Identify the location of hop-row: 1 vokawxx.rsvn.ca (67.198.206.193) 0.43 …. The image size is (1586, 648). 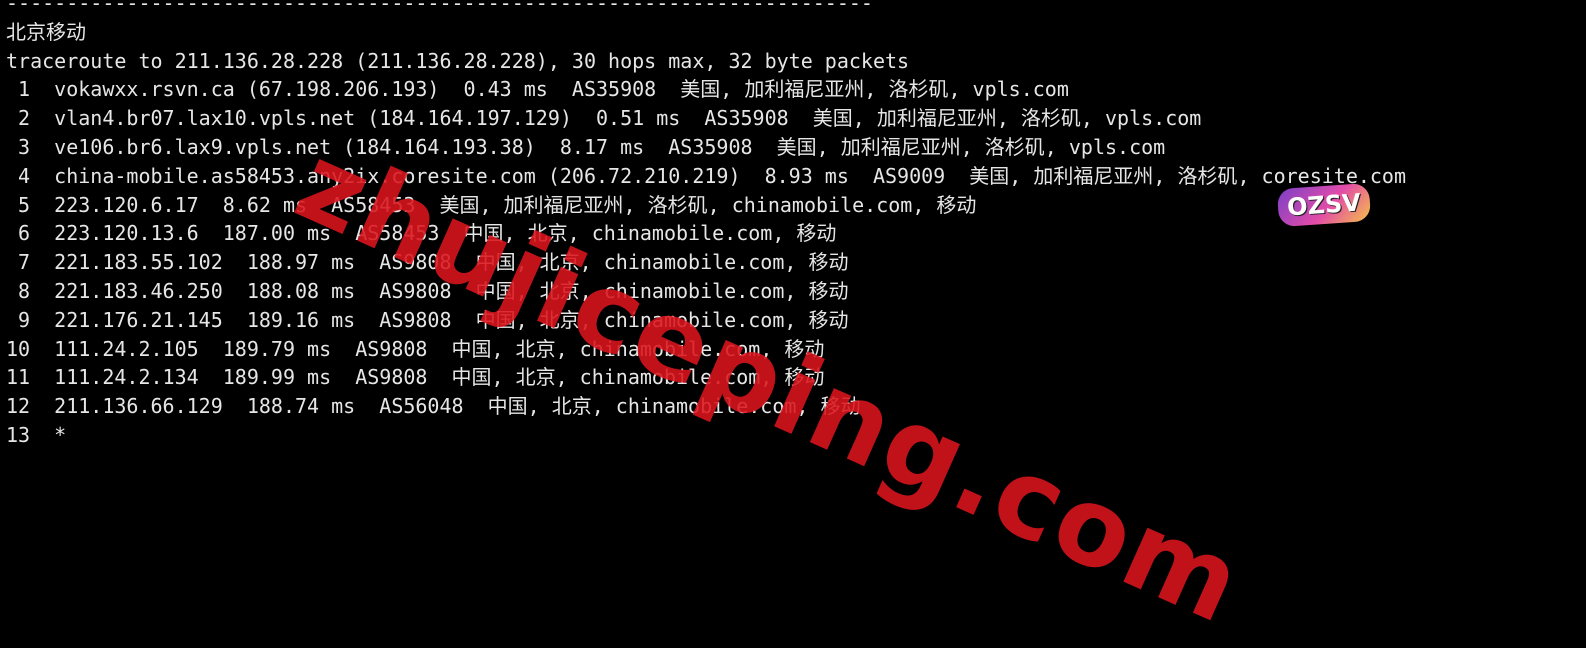
(537, 89).